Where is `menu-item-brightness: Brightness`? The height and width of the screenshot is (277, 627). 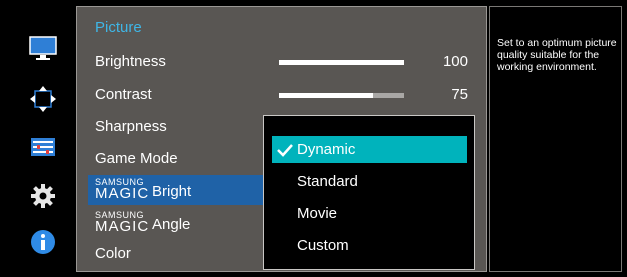
menu-item-brightness: Brightness is located at coordinates (130, 61).